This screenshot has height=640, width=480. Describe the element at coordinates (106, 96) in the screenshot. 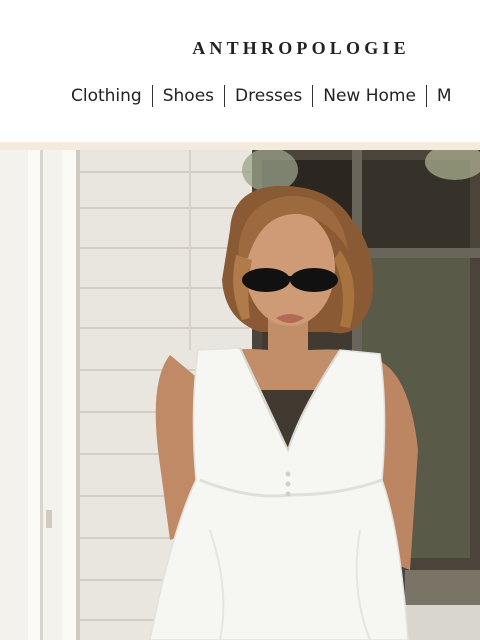

I see `nav-item-clothing: Clothing` at that location.